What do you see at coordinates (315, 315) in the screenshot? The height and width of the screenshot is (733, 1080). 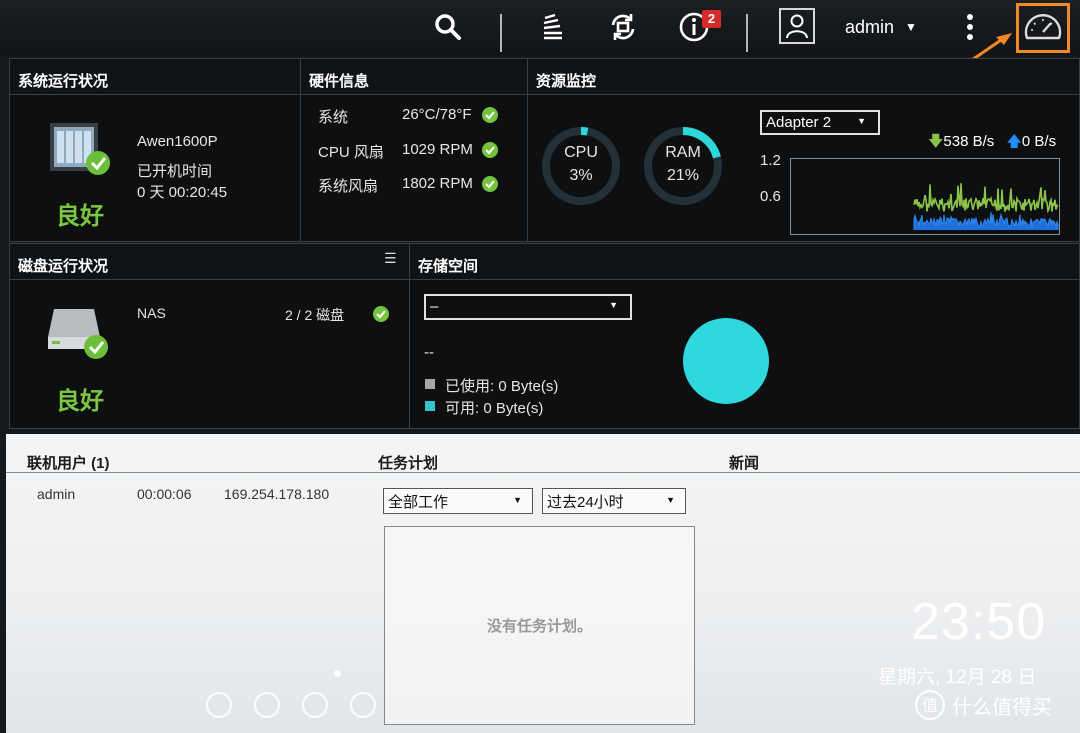 I see `disk-count: 2 / 2 磁盘` at bounding box center [315, 315].